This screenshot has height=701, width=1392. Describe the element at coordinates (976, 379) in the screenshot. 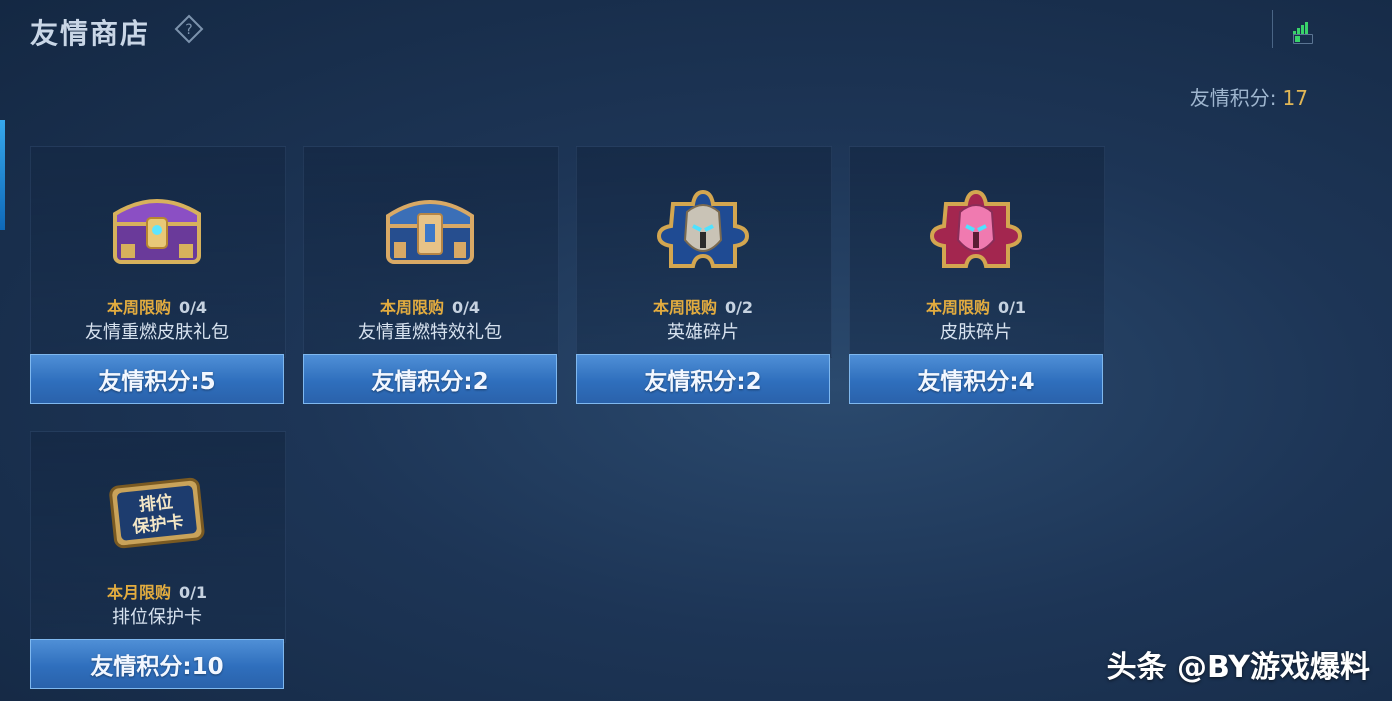

I see `price-button: 友情积分:4` at that location.